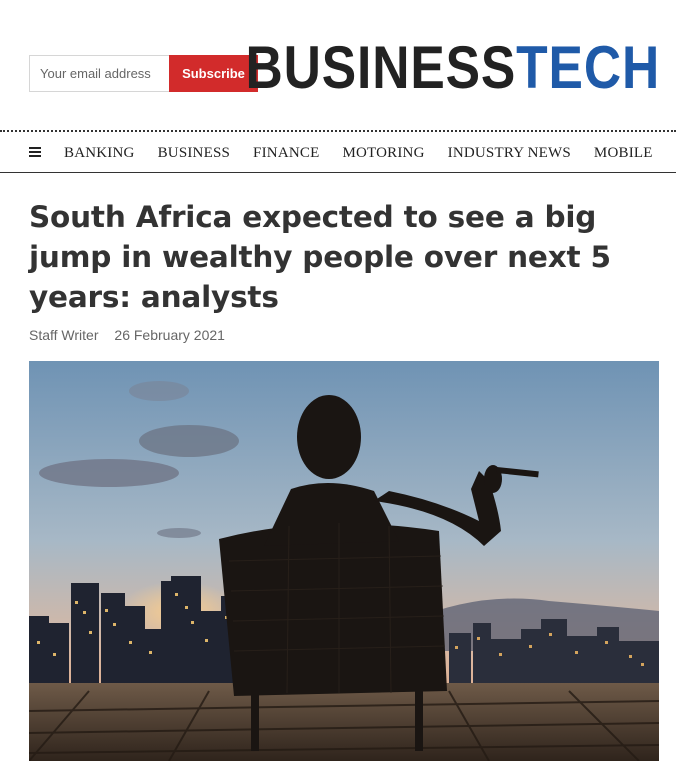 This screenshot has width=676, height=782. What do you see at coordinates (344, 779) in the screenshot?
I see `bottom-strip` at bounding box center [344, 779].